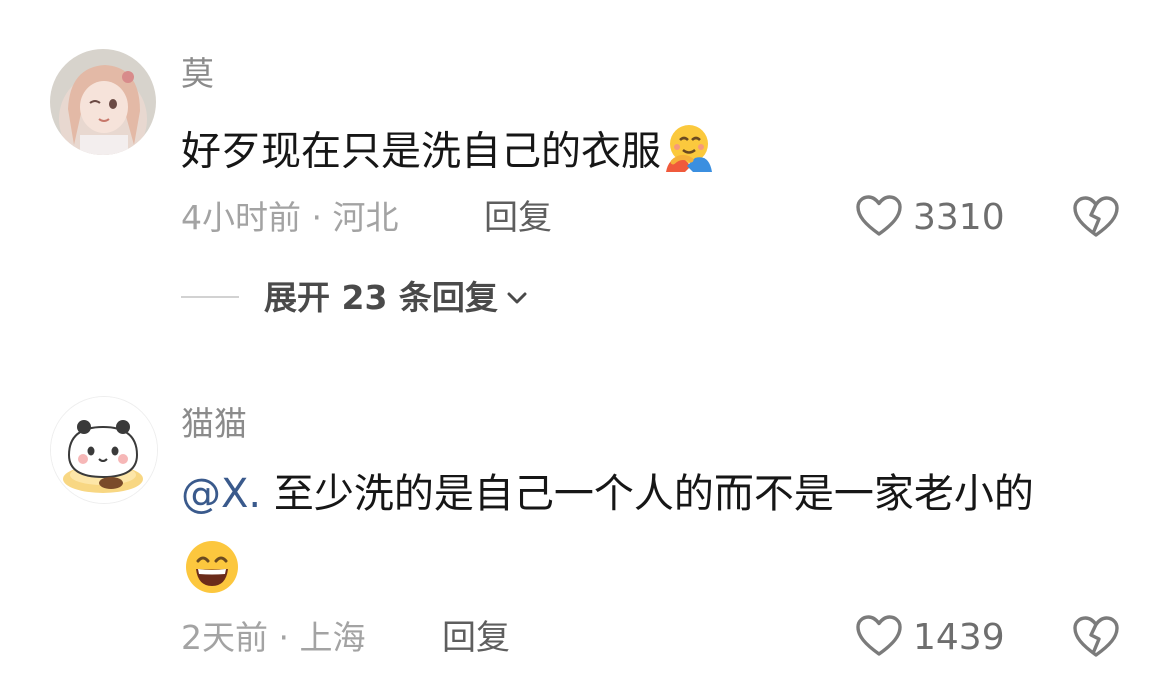 The image size is (1170, 688). I want to click on username: 猫猫, so click(214, 424).